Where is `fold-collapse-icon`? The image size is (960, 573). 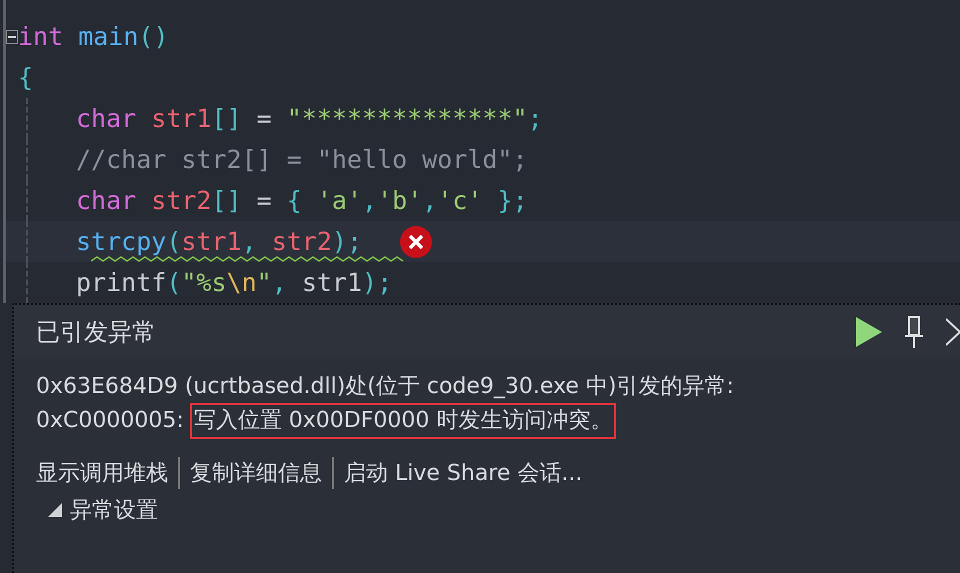 fold-collapse-icon is located at coordinates (12, 37).